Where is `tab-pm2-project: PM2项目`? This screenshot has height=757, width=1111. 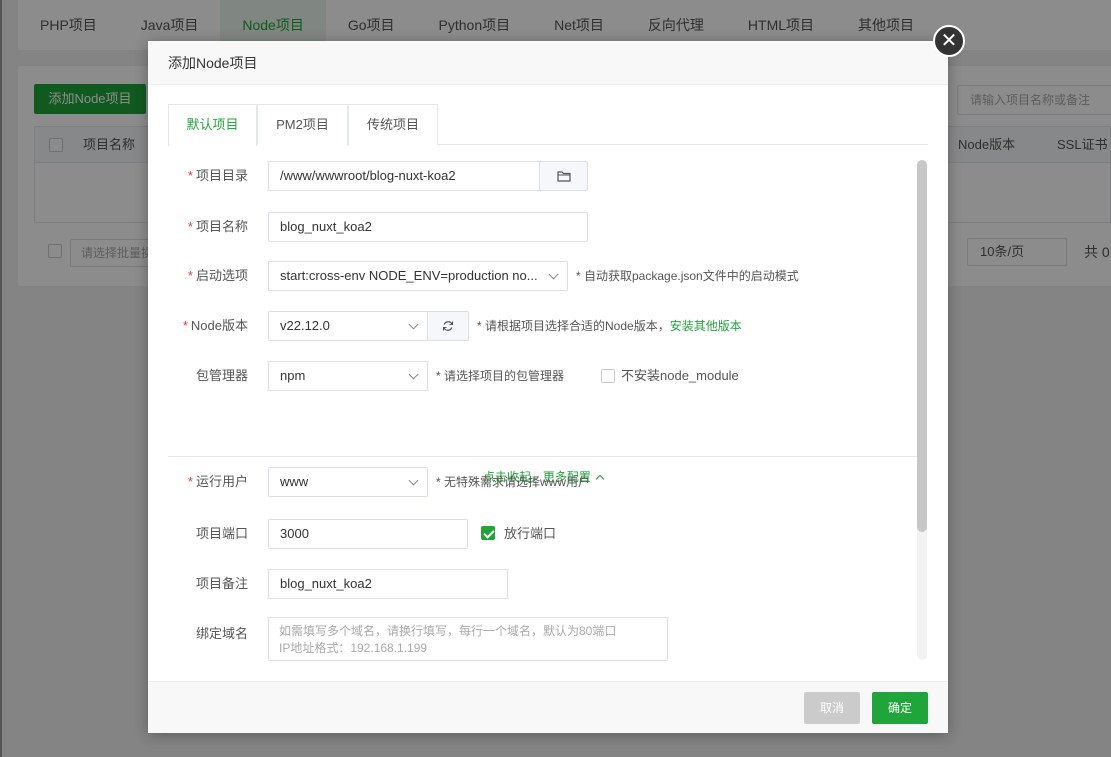
tab-pm2-project: PM2项目 is located at coordinates (302, 124).